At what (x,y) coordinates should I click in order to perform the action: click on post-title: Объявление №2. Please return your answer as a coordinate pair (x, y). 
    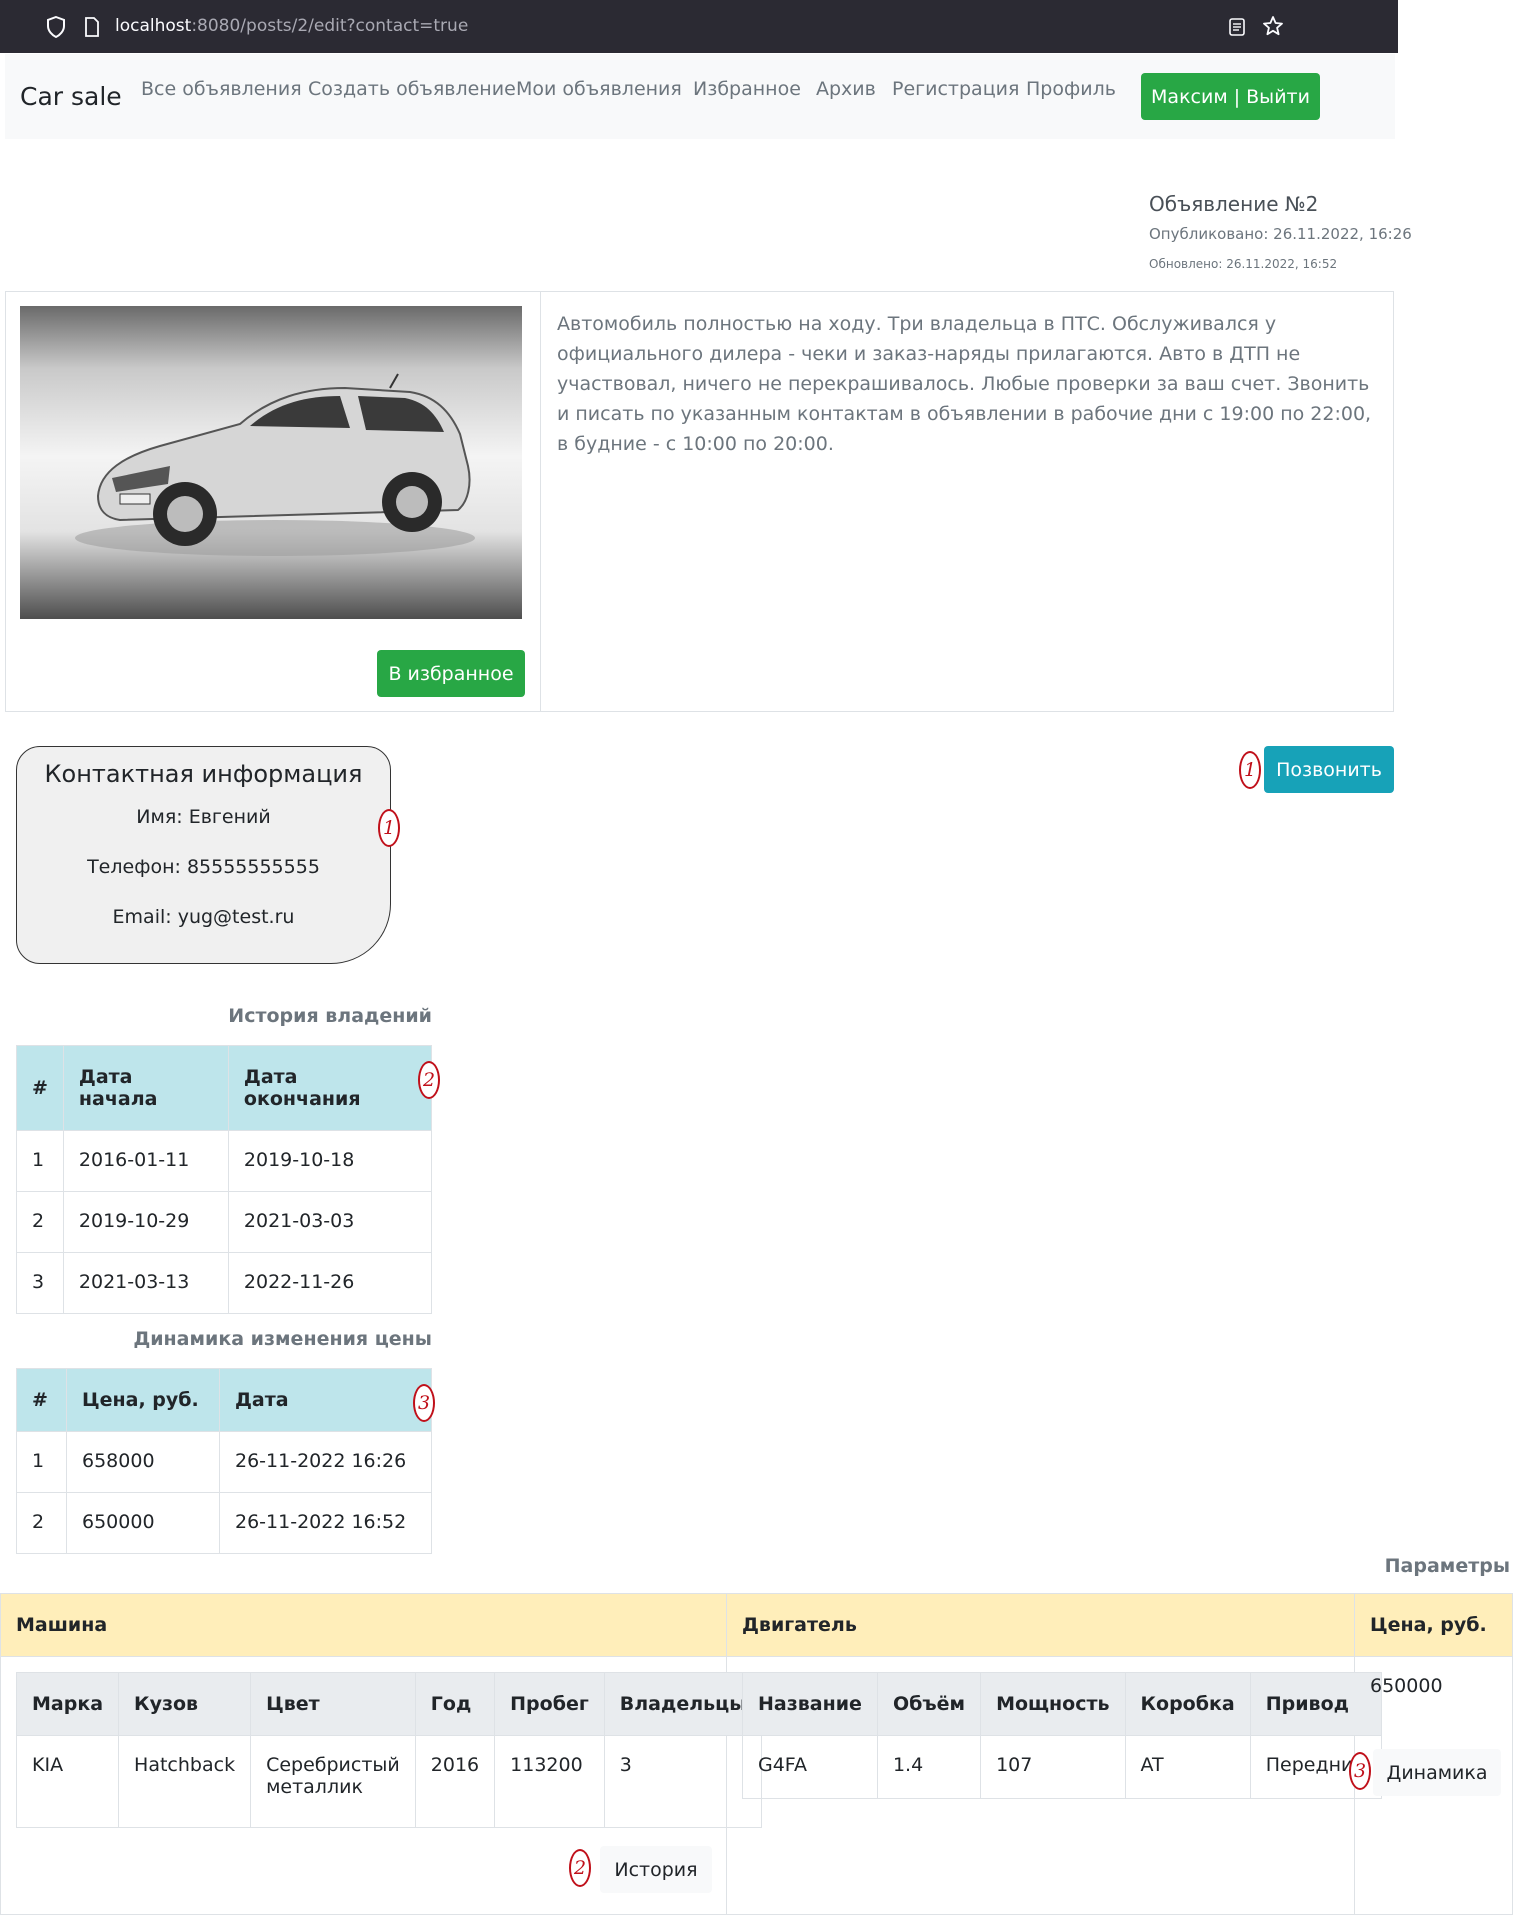
    Looking at the image, I should click on (1234, 204).